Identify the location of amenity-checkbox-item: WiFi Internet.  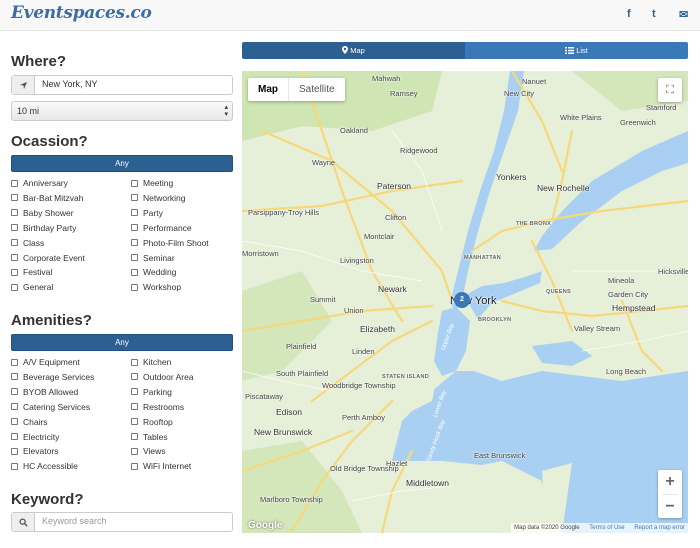
(161, 466).